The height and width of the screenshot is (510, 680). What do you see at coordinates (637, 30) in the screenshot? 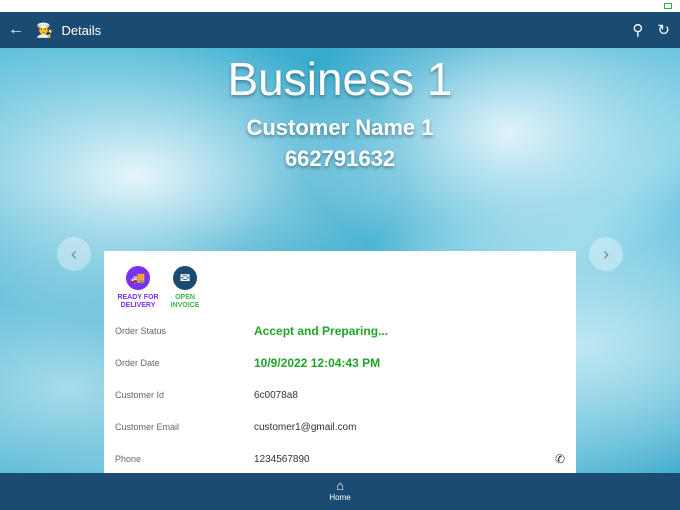
I see `search-icon: ⚲` at bounding box center [637, 30].